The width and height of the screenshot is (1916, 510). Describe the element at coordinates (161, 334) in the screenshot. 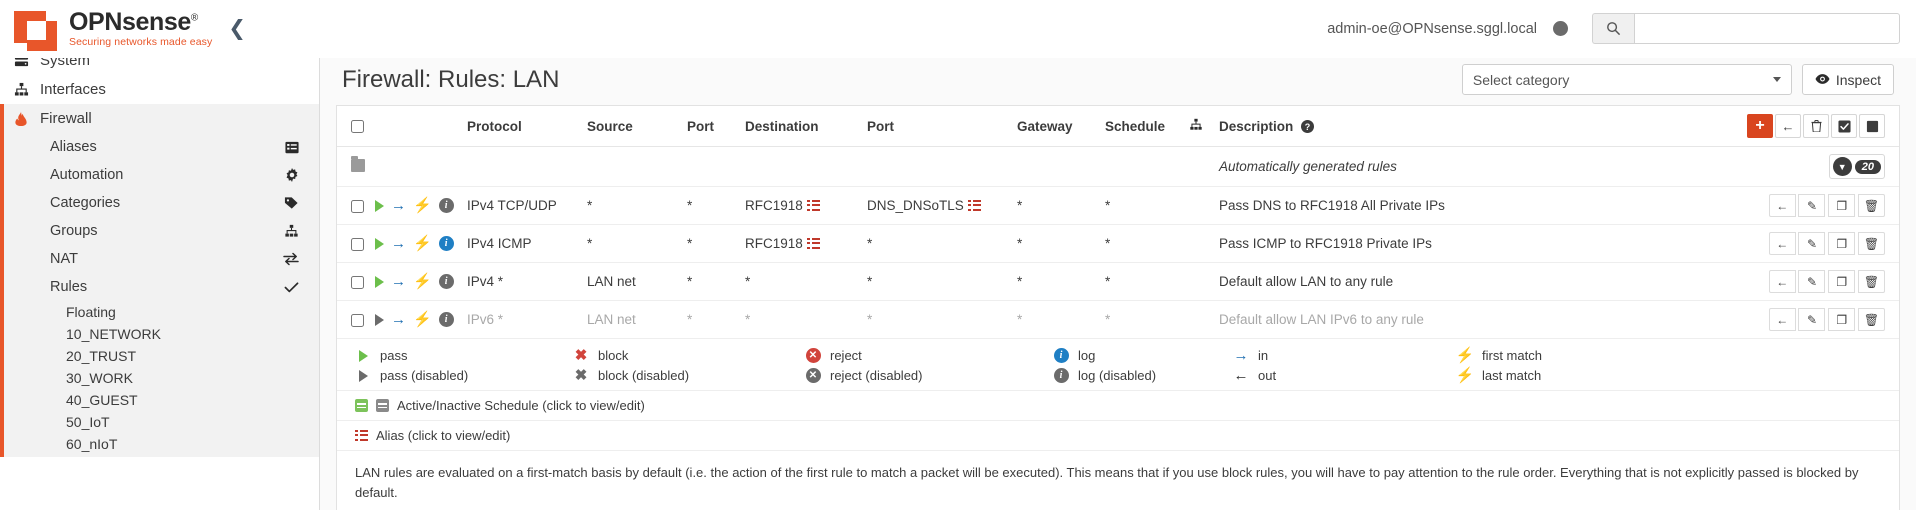

I see `sidebar-item-10-network: 10_NETWORK` at that location.